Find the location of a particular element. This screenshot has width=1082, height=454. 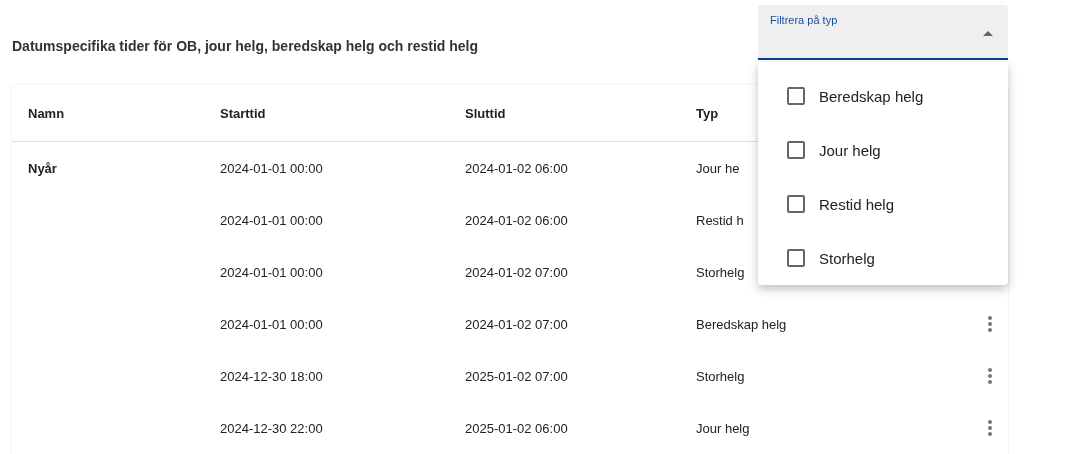

table-cell: Nyår is located at coordinates (42, 168).